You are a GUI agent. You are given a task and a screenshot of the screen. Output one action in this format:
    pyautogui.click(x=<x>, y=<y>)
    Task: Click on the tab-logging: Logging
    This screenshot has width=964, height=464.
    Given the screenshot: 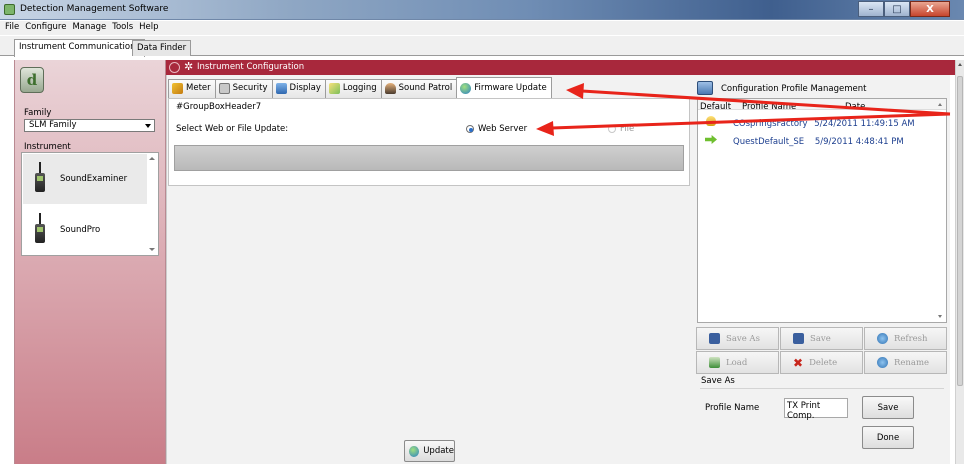 What is the action you would take?
    pyautogui.click(x=353, y=88)
    